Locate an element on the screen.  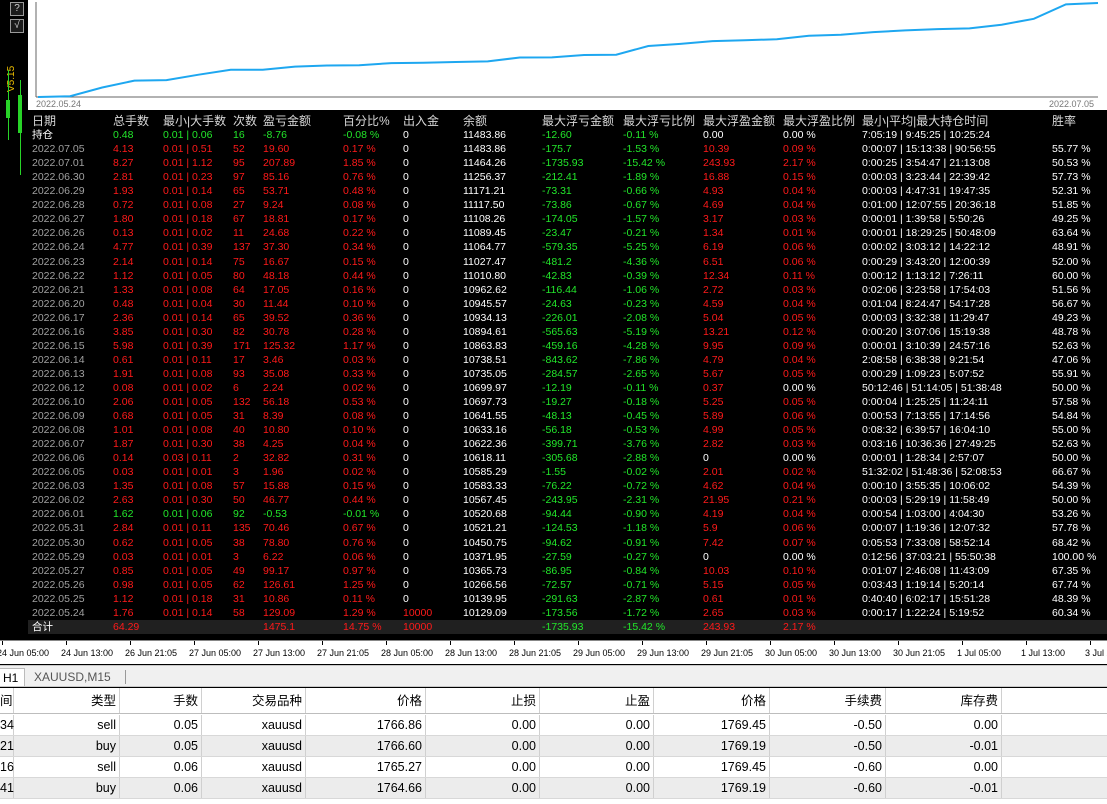
row-total-lots: 1.12 is located at coordinates (123, 598).